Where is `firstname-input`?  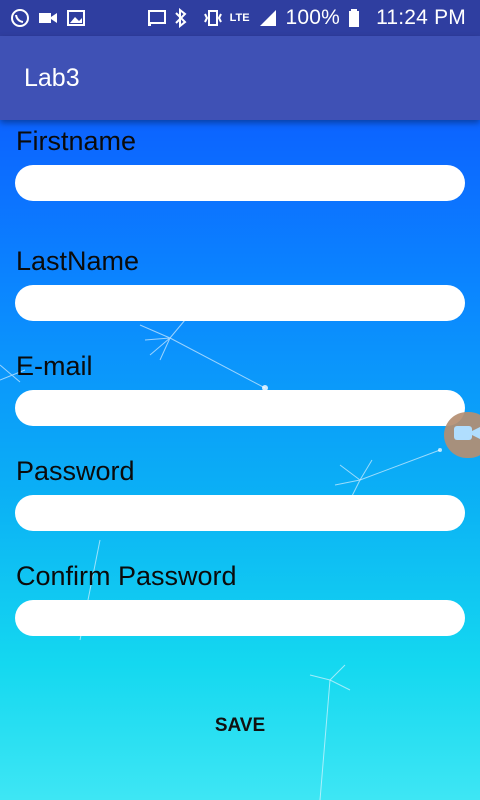 firstname-input is located at coordinates (240, 183).